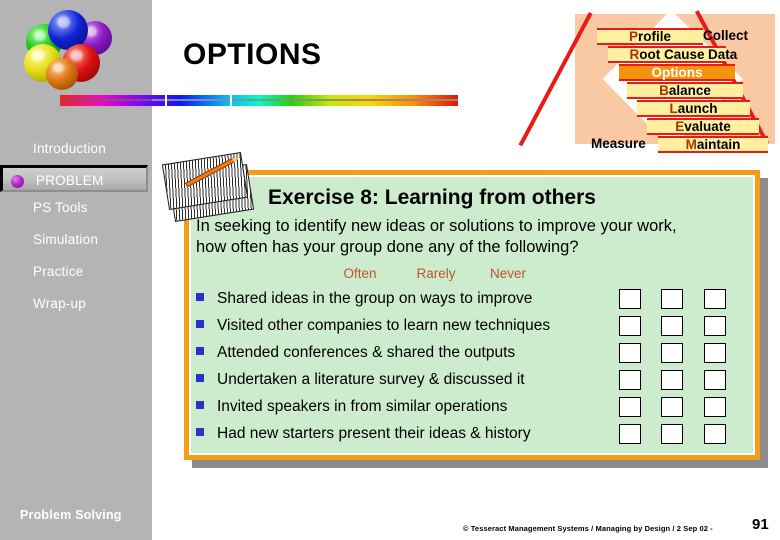  Describe the element at coordinates (697, 108) in the screenshot. I see `step-rest: aunch` at that location.